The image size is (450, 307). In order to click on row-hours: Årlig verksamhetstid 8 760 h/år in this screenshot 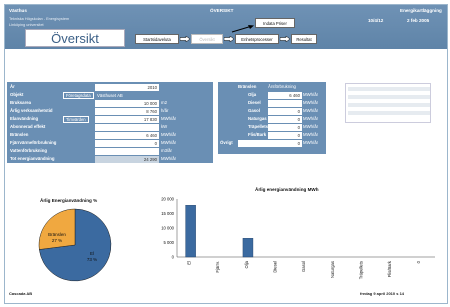, I will do `click(110, 111)`.